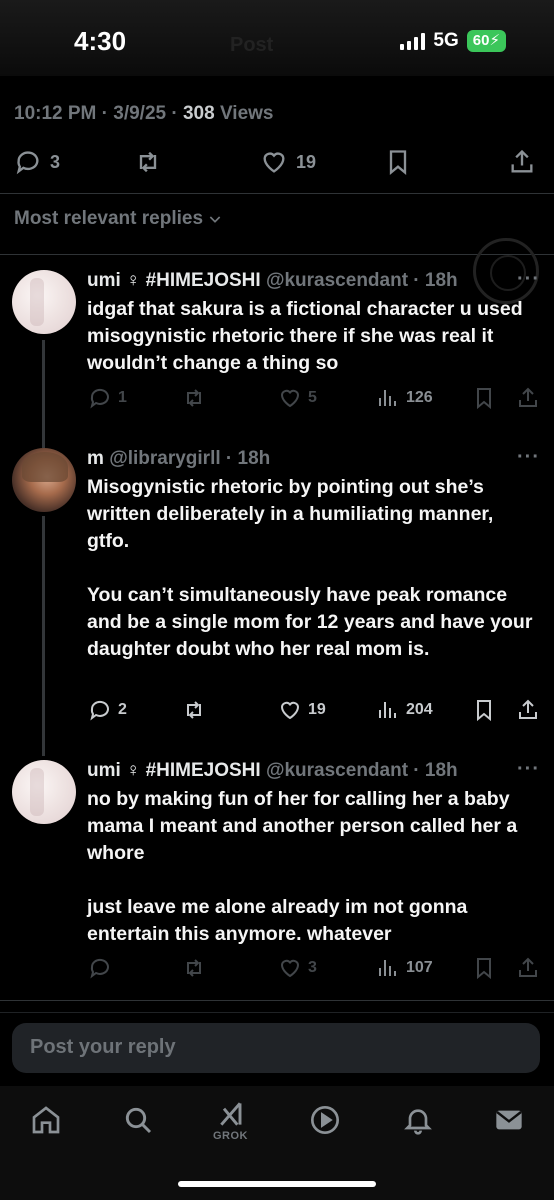 The image size is (554, 1200). I want to click on battery-level: 60, so click(481, 40).